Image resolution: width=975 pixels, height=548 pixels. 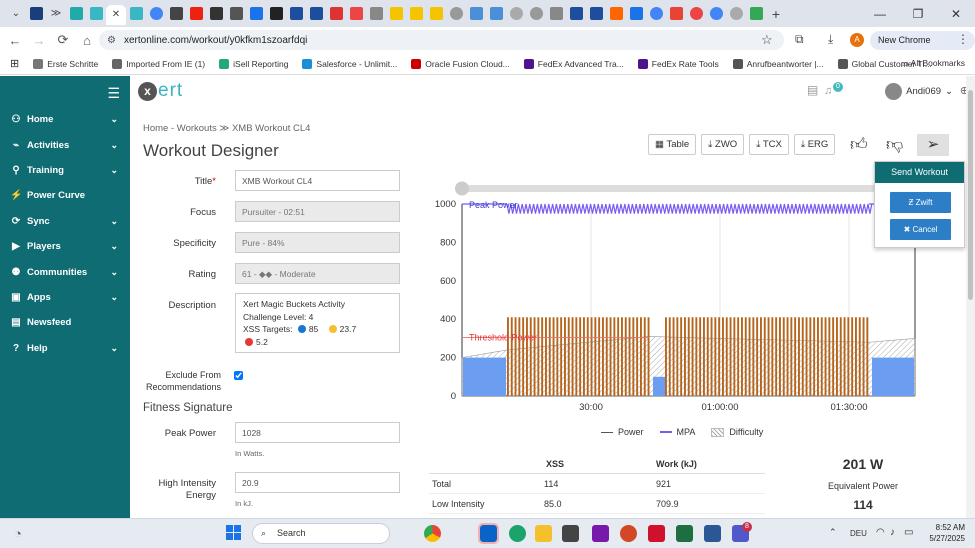 What do you see at coordinates (317, 180) in the screenshot?
I see `title-input: XMB Workout CL4` at bounding box center [317, 180].